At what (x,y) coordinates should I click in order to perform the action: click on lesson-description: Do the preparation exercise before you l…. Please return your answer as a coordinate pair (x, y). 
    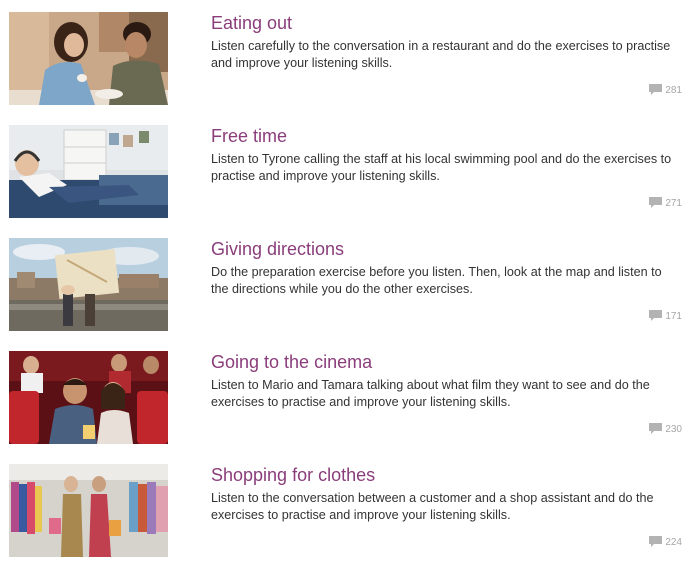
    Looking at the image, I should click on (436, 280).